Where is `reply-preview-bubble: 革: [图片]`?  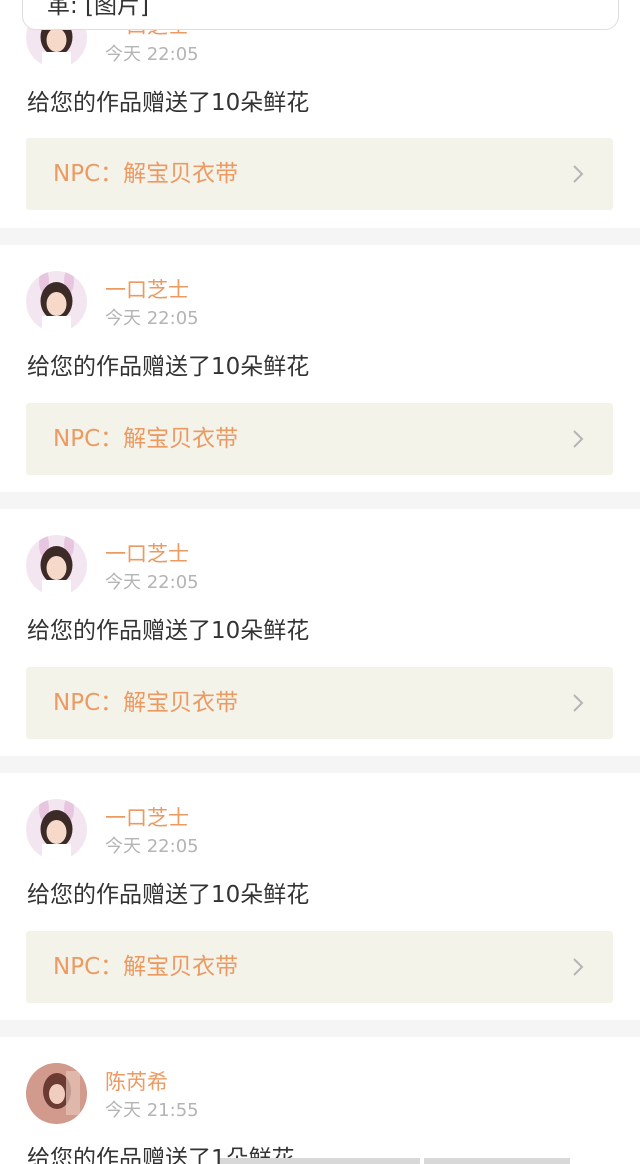
reply-preview-bubble: 革: [图片] is located at coordinates (320, 15).